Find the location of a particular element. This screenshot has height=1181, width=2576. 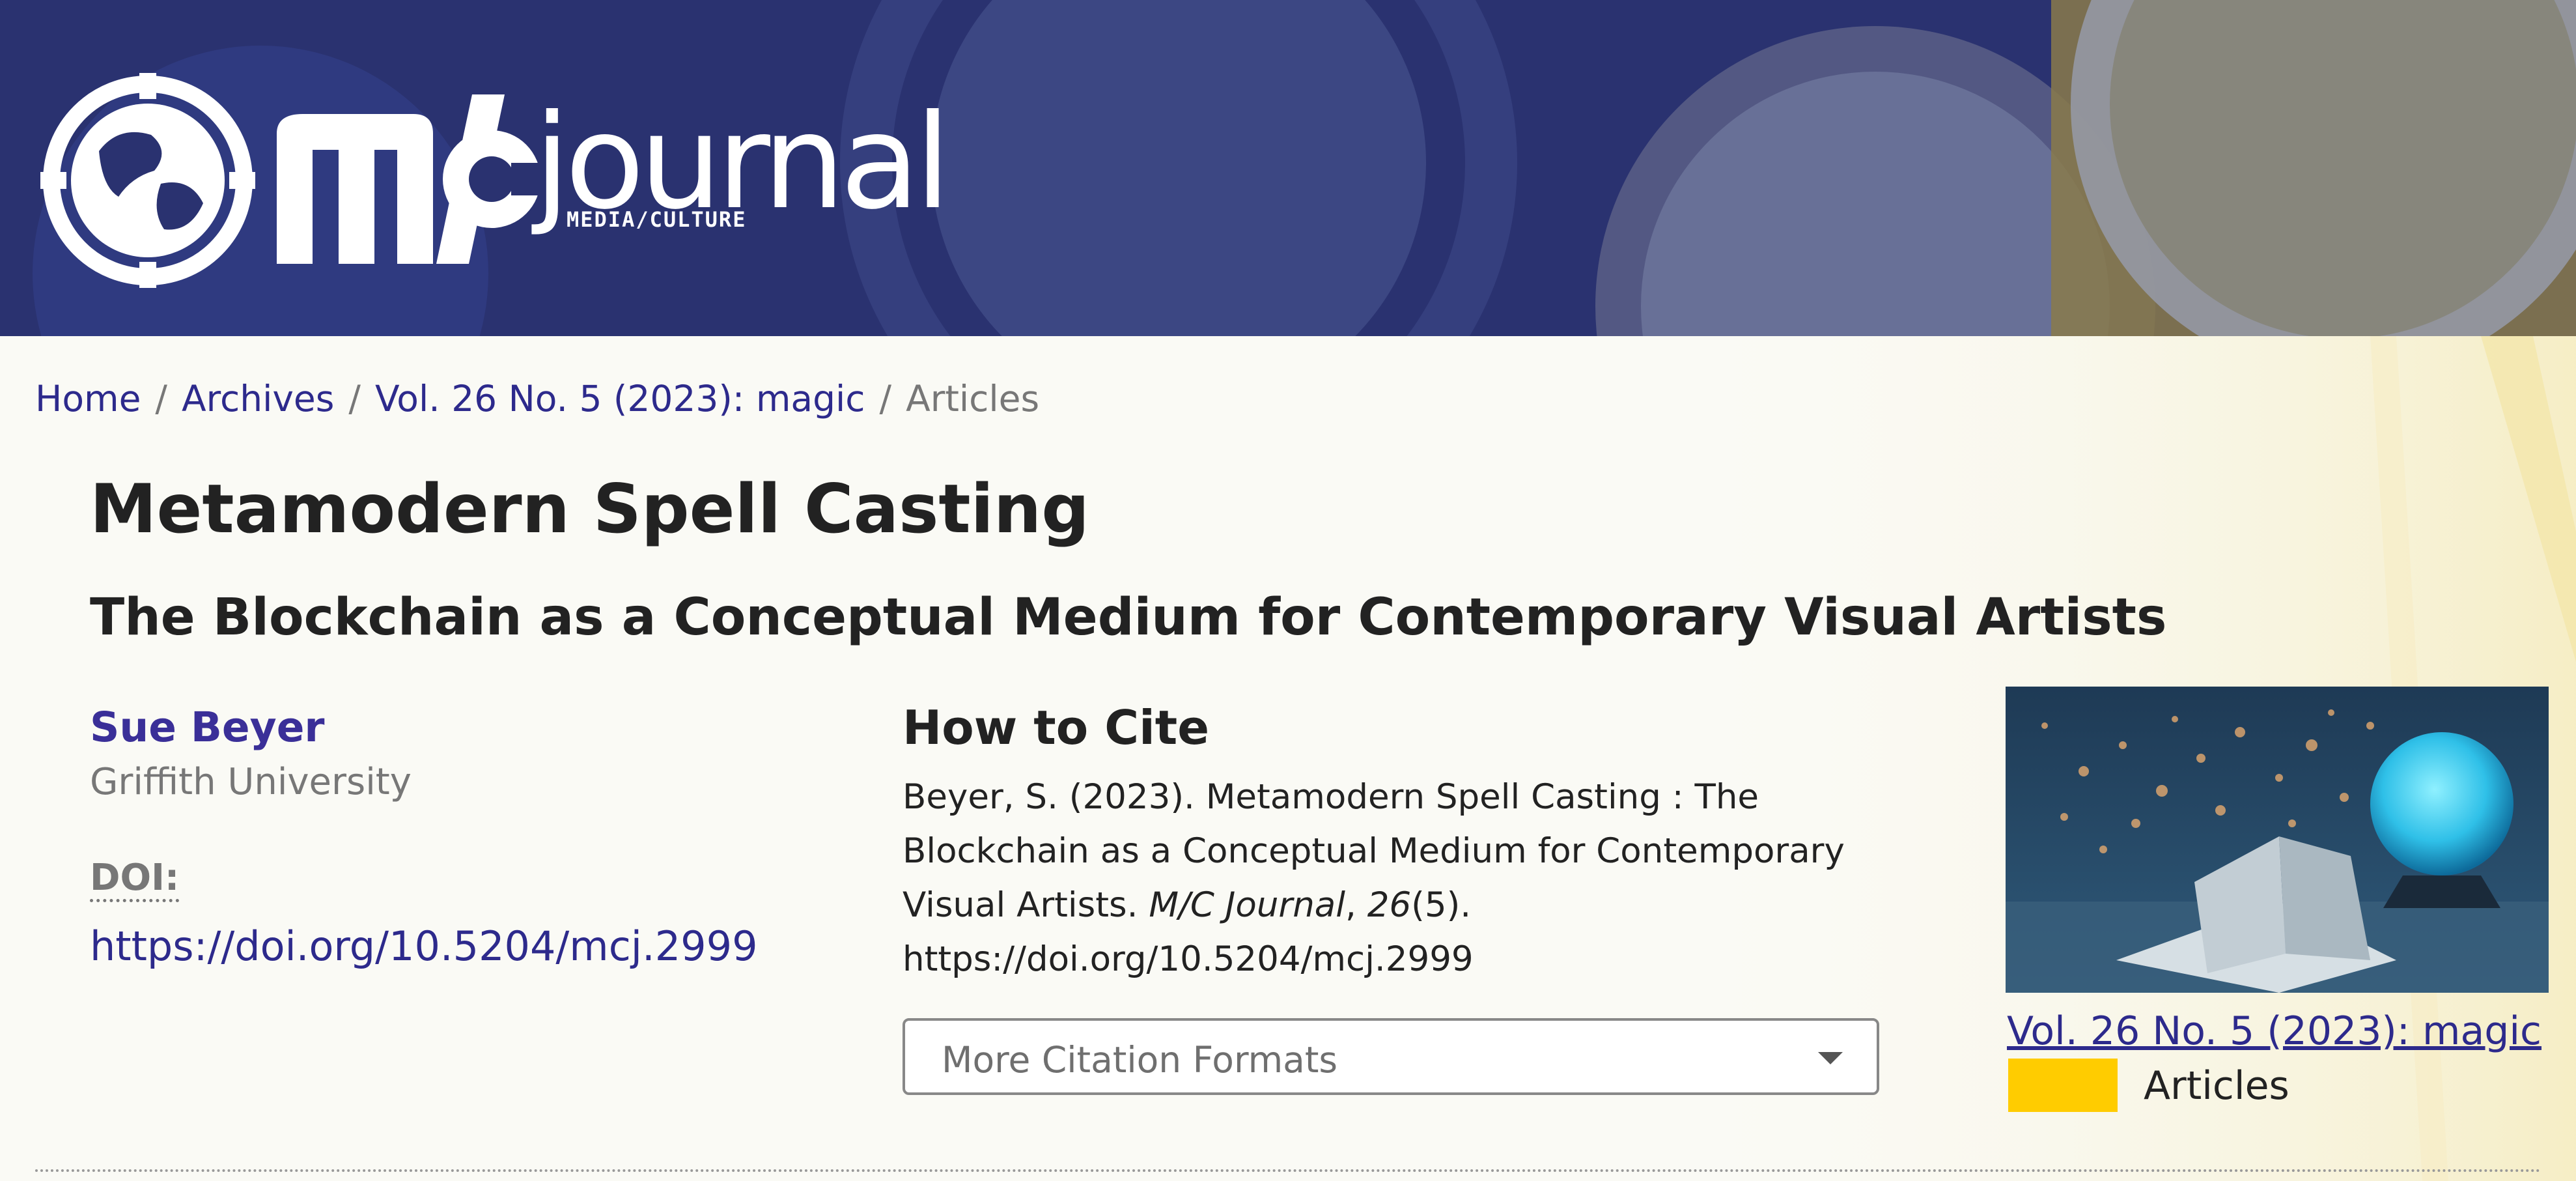

citation-formats-dropdown: More Citation Formats is located at coordinates (1391, 1056).